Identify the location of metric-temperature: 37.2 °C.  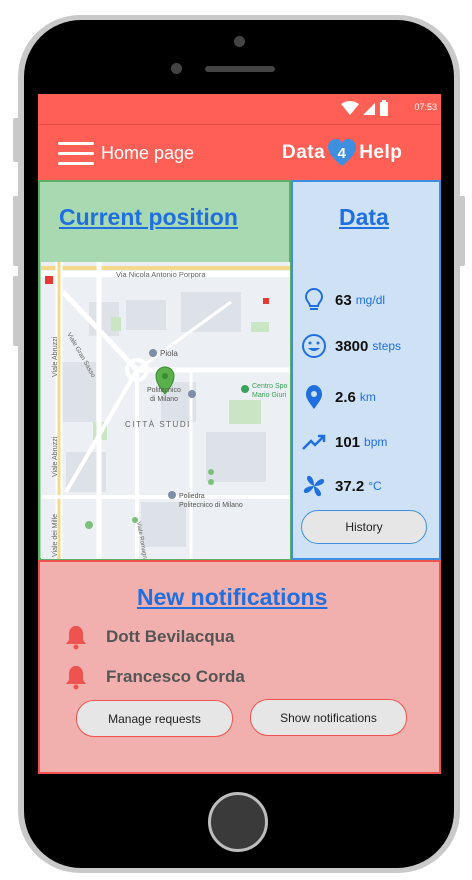
(371, 486).